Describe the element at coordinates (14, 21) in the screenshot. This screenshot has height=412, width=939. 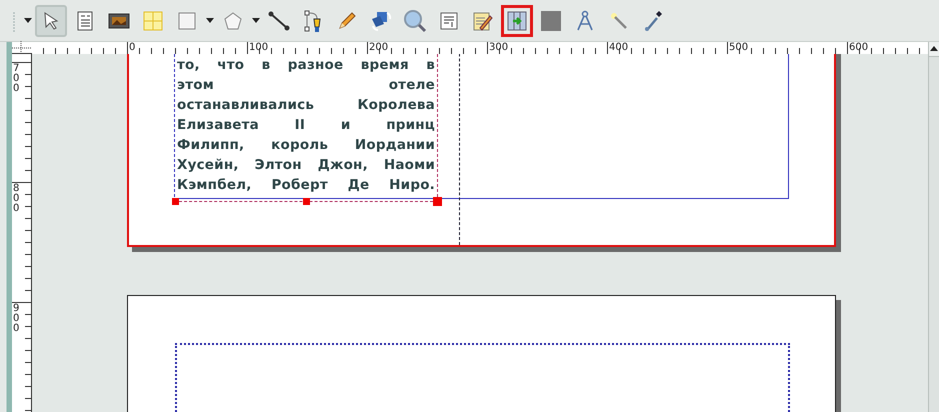
I see `grip-icon` at that location.